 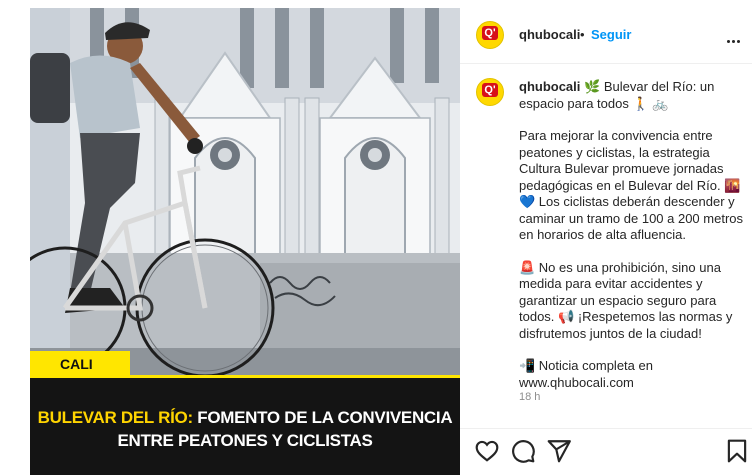 I want to click on header-username: qhubocali, so click(x=549, y=34).